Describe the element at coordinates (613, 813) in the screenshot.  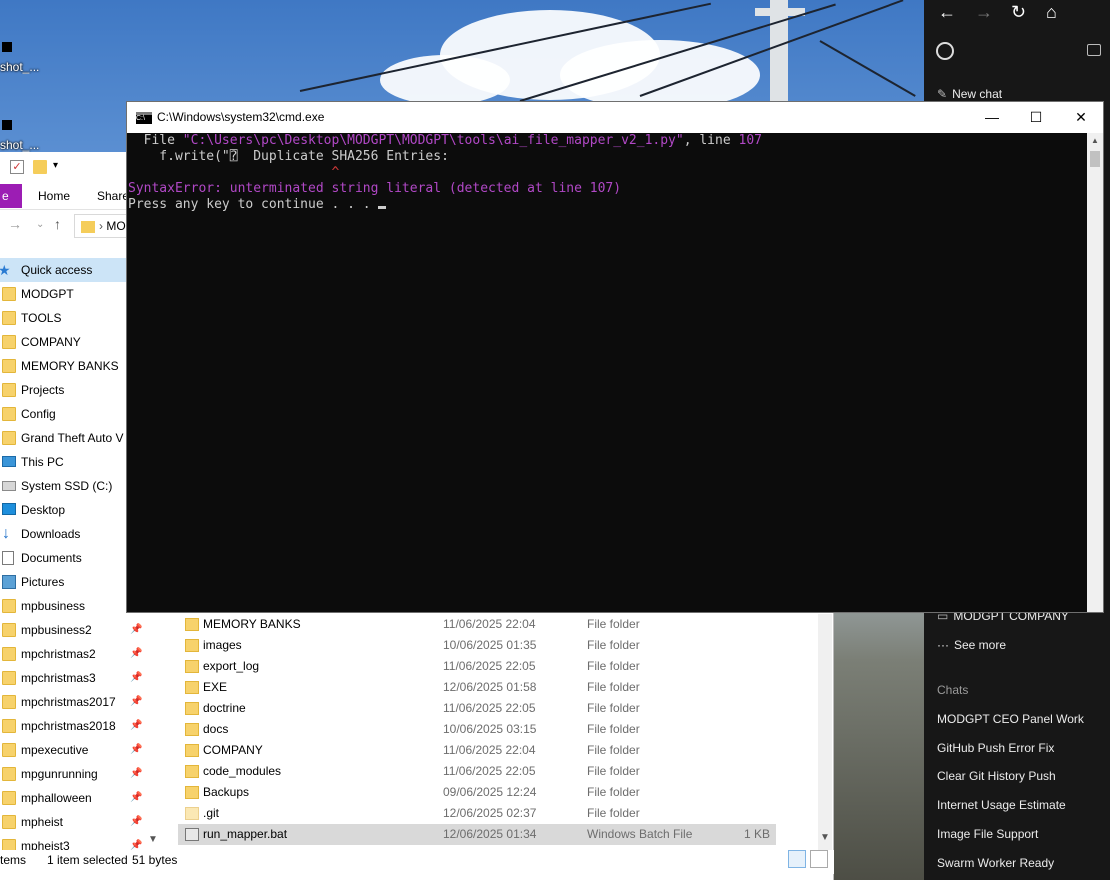
I see `file-type: File folder` at that location.